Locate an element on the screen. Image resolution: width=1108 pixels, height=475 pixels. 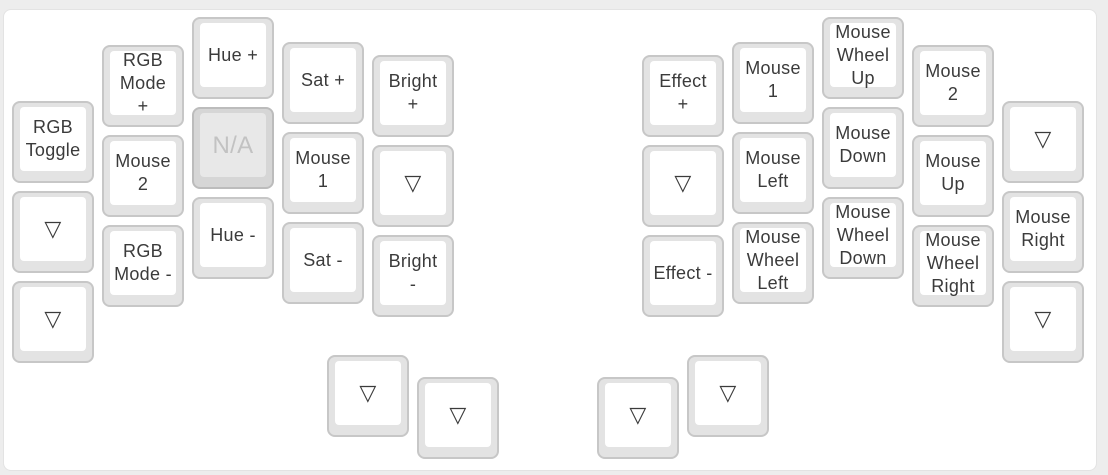
key-label: Hue + is located at coordinates (233, 54).